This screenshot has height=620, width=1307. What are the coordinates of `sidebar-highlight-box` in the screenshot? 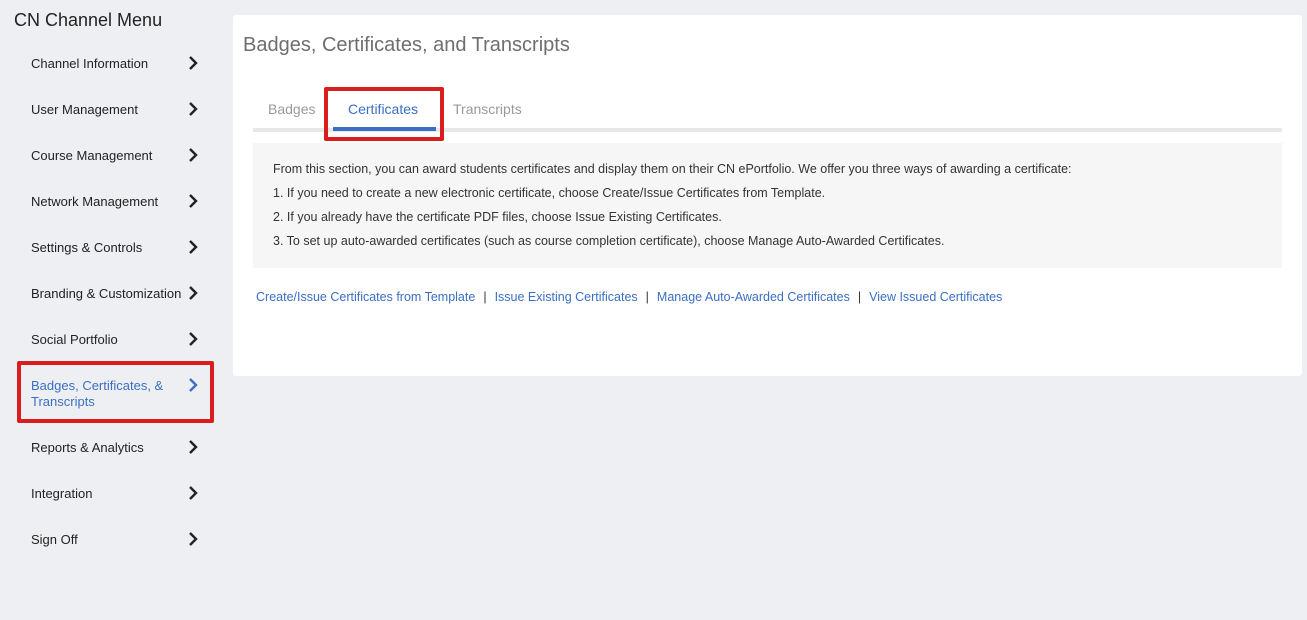 It's located at (115, 392).